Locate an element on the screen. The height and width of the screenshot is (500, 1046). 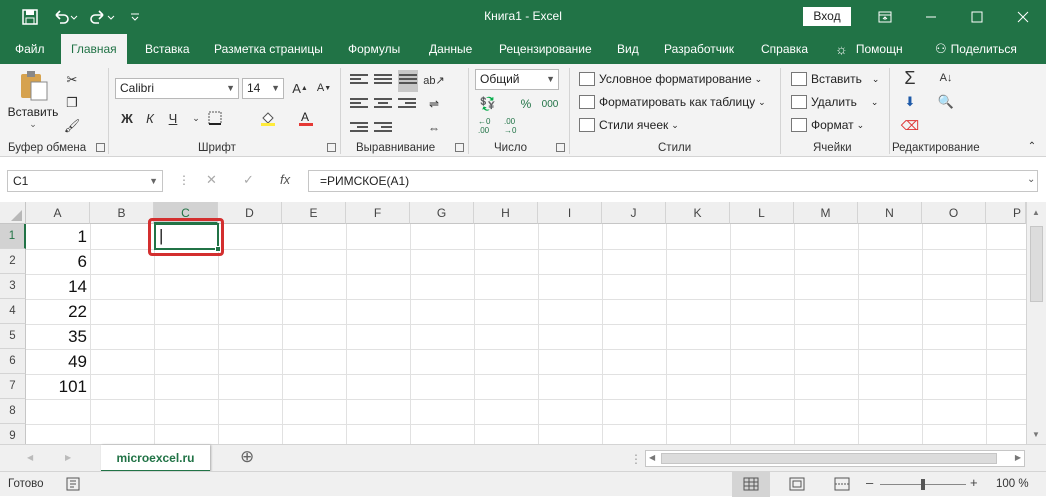
column-header: G is located at coordinates (442, 213).